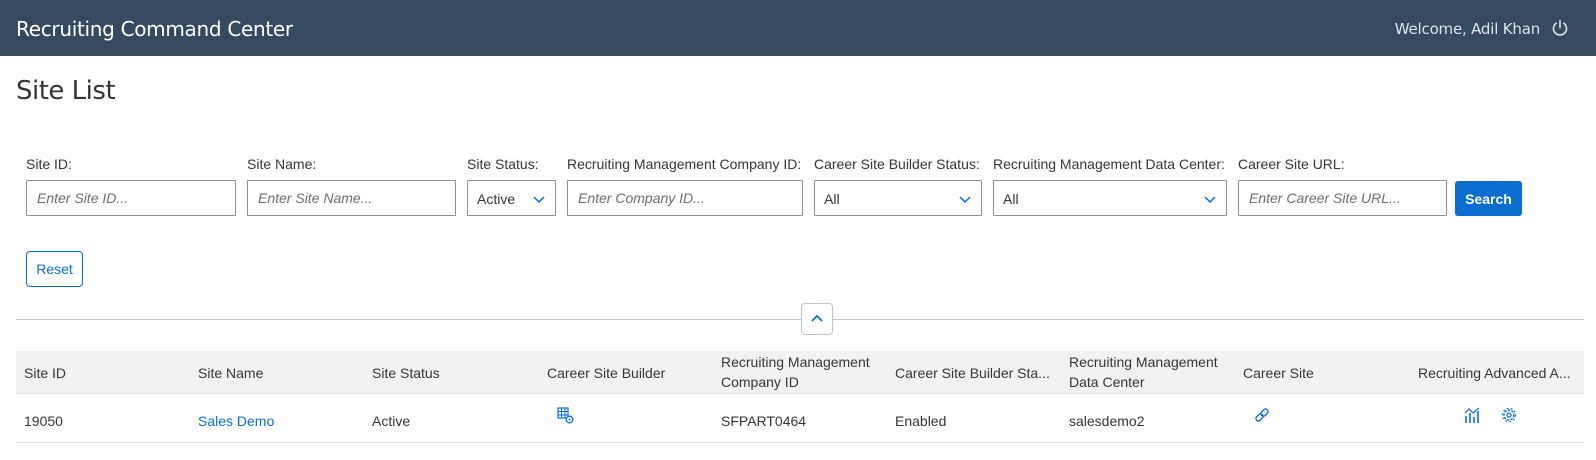 The width and height of the screenshot is (1596, 460). What do you see at coordinates (1278, 373) in the screenshot?
I see `column-header-career-site: Career Site` at bounding box center [1278, 373].